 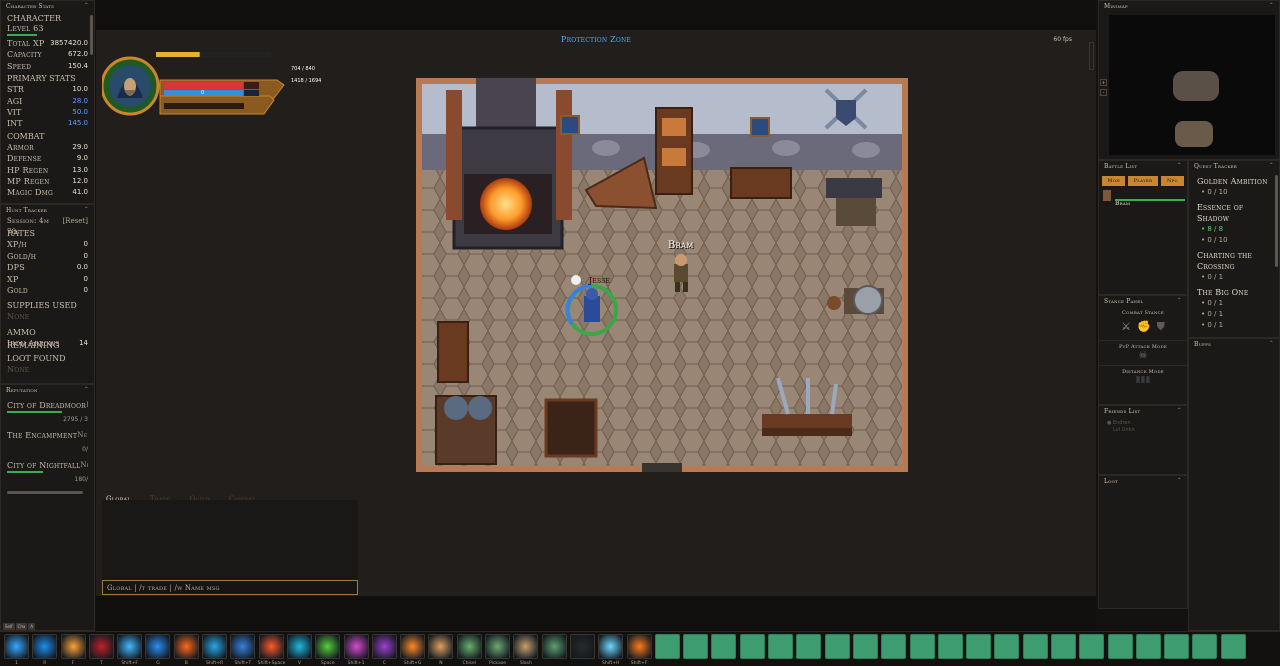 What do you see at coordinates (1161, 327) in the screenshot?
I see `shield-icon: ⛊` at bounding box center [1161, 327].